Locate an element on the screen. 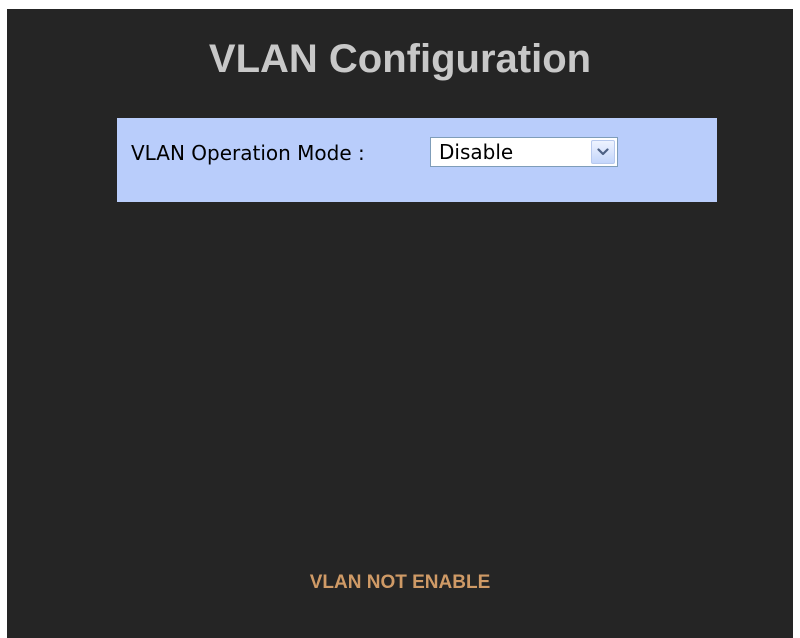 Image resolution: width=800 pixels, height=638 pixels. vlan-mode-select: Disable is located at coordinates (524, 152).